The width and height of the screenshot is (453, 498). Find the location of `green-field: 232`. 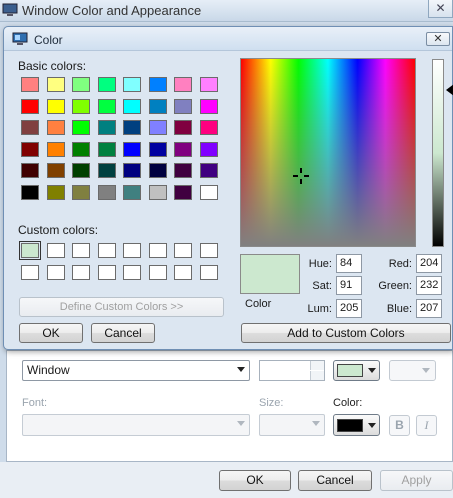

green-field: 232 is located at coordinates (429, 285).